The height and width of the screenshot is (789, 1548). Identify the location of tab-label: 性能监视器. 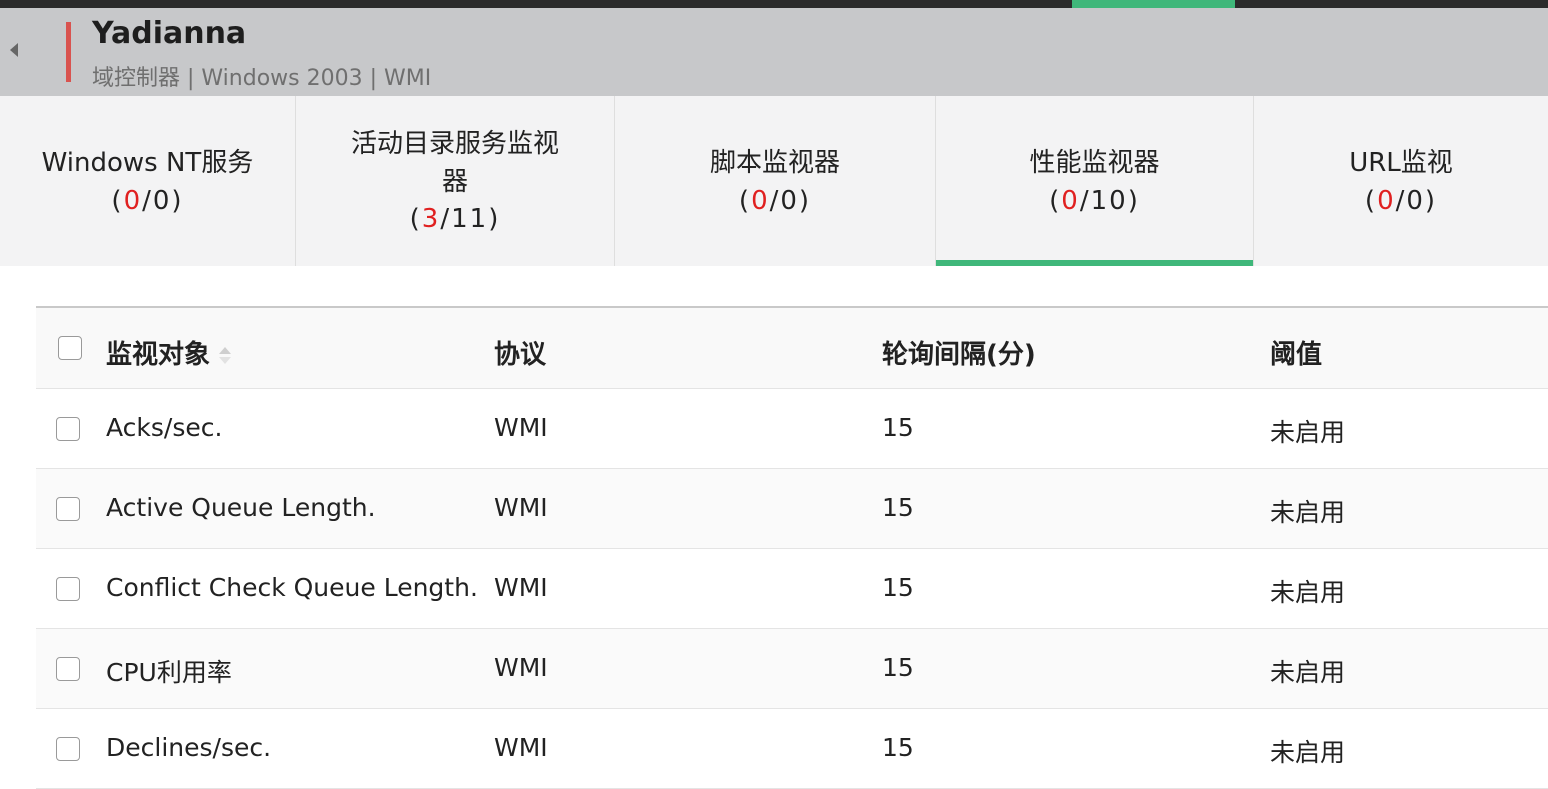
(1094, 163).